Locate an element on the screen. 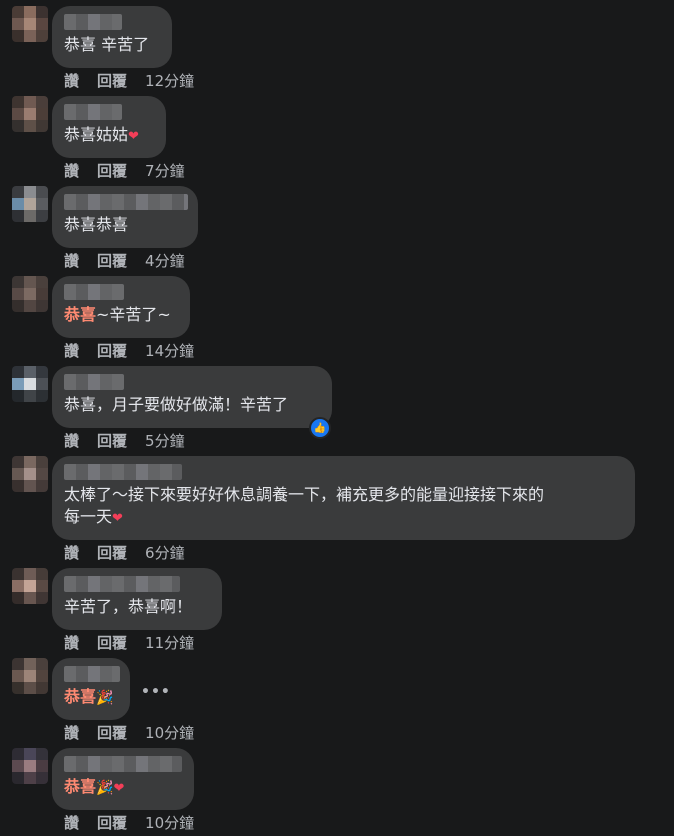 The width and height of the screenshot is (674, 836). comment-bubble: 恭喜 辛苦了 is located at coordinates (112, 37).